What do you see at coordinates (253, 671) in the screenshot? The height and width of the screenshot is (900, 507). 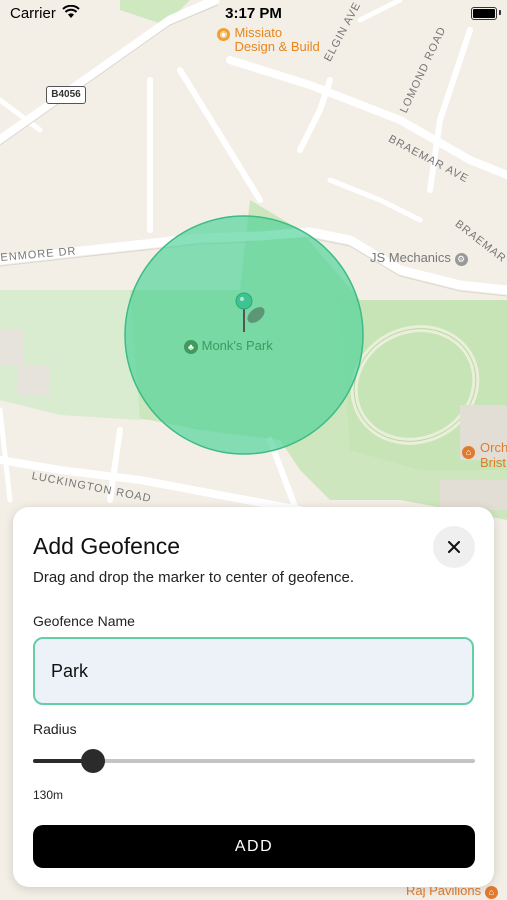 I see `geofence-name-input` at bounding box center [253, 671].